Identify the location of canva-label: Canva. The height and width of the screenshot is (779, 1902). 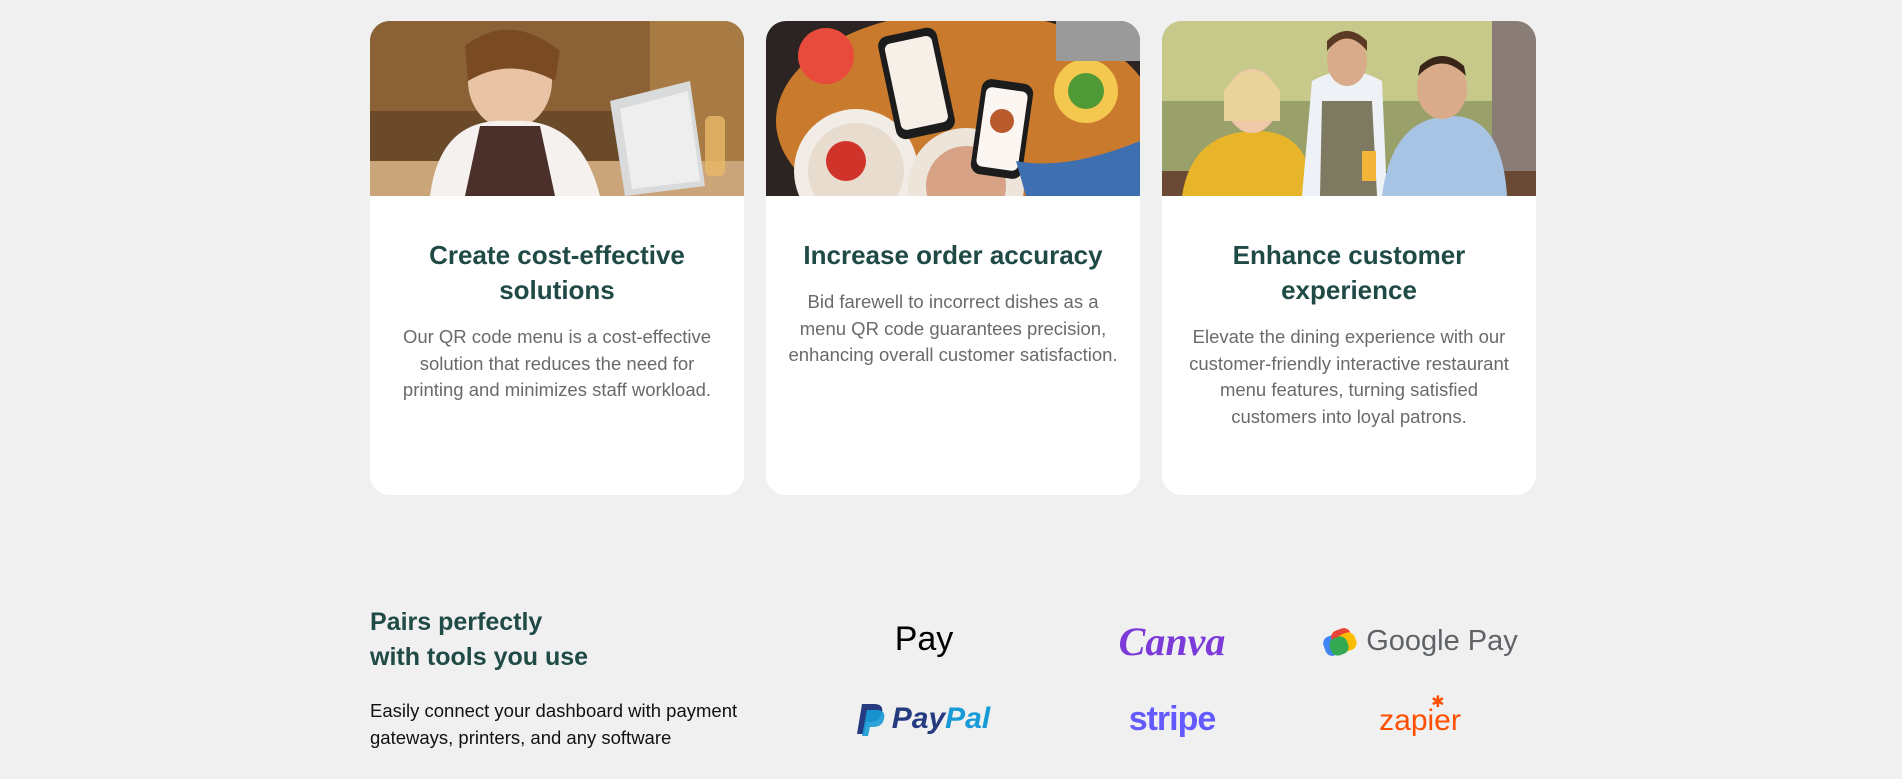
(1172, 641).